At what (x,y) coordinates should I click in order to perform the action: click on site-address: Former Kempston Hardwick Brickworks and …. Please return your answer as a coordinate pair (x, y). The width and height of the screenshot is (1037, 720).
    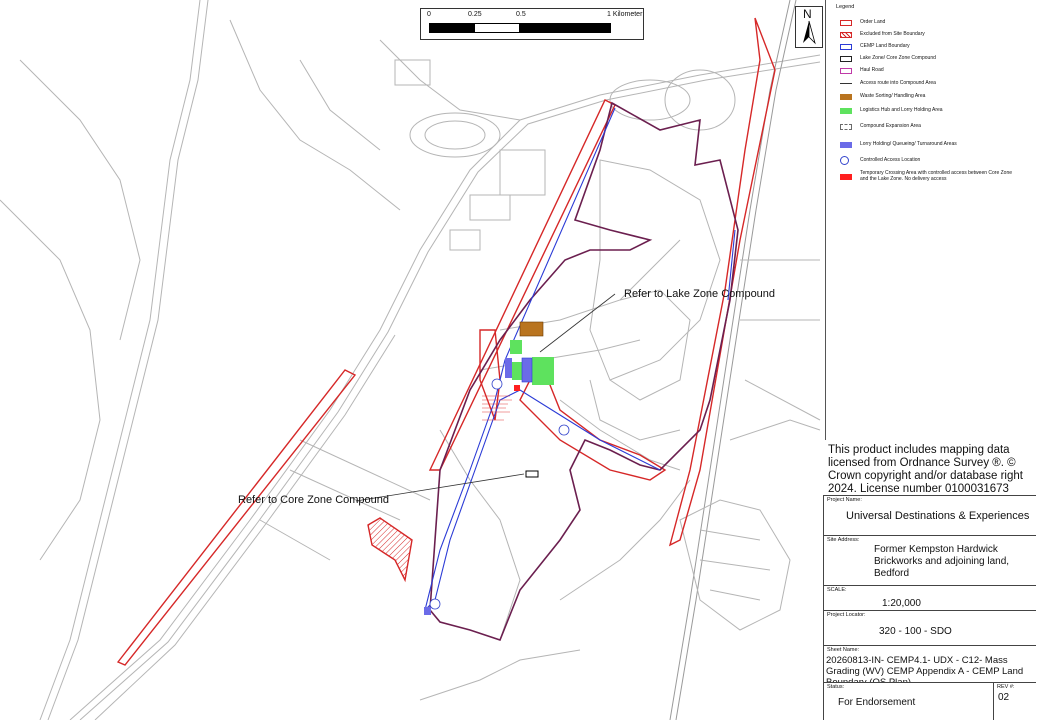
    Looking at the image, I should click on (942, 561).